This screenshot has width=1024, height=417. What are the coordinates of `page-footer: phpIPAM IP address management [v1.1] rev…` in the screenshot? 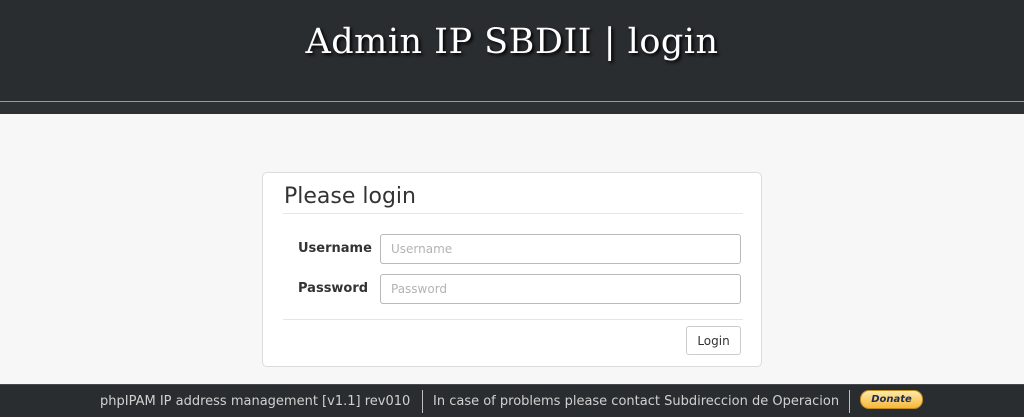 It's located at (512, 400).